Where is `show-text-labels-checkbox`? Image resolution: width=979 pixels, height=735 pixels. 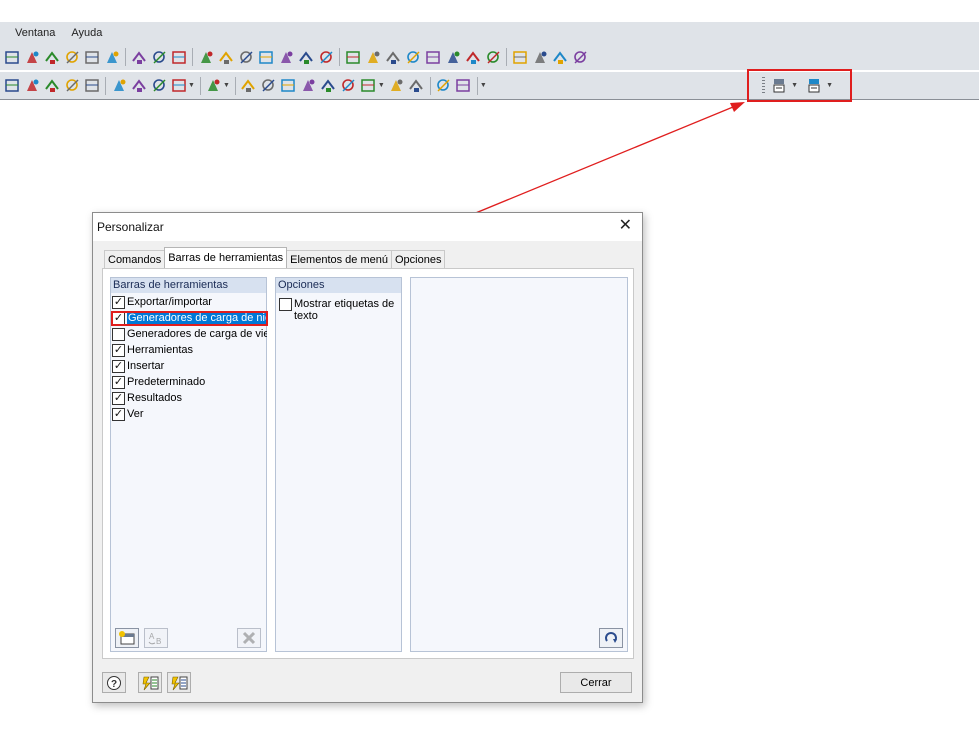 show-text-labels-checkbox is located at coordinates (285, 304).